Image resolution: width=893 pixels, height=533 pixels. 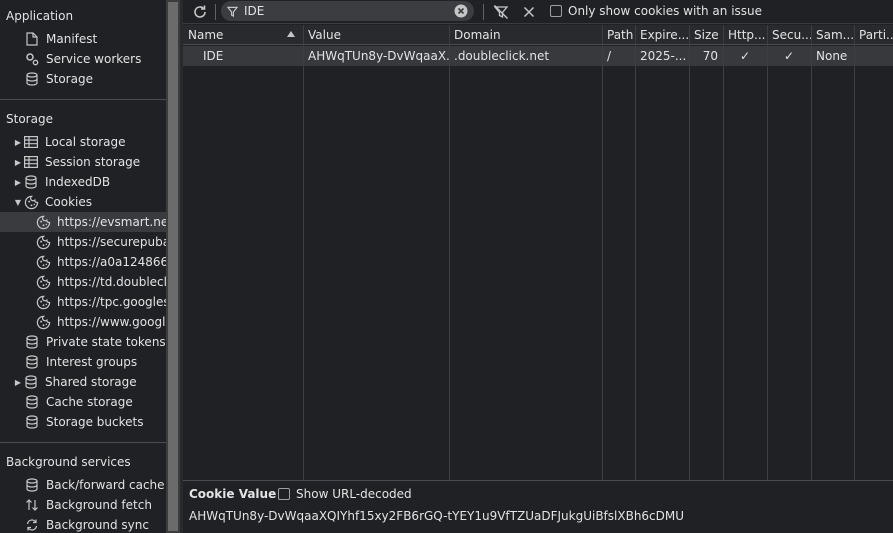 What do you see at coordinates (354, 494) in the screenshot?
I see `show-url-decoded-label: Show URL-decoded` at bounding box center [354, 494].